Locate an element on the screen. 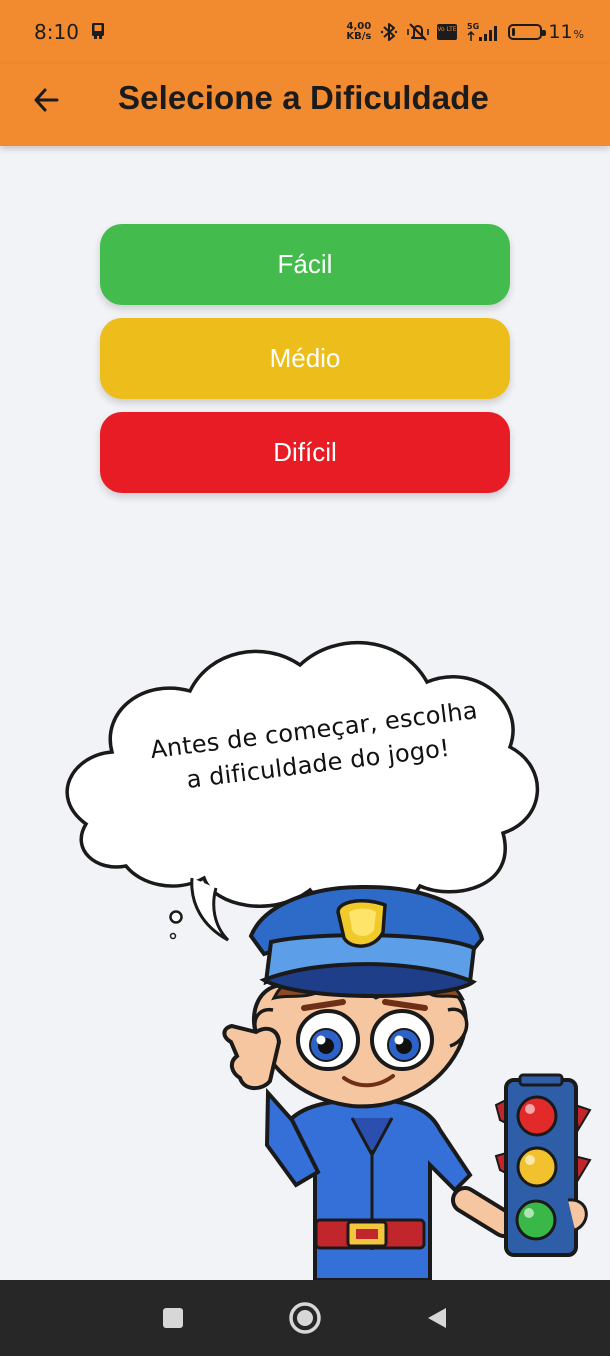  easy-difficulty-button: Fácil is located at coordinates (305, 264).